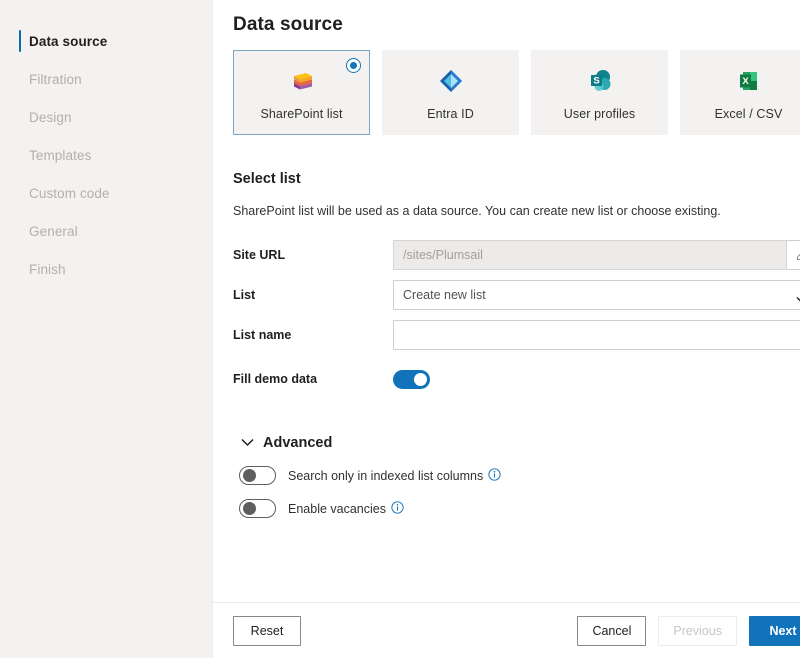 This screenshot has width=800, height=658. I want to click on list-name-label: List name, so click(262, 335).